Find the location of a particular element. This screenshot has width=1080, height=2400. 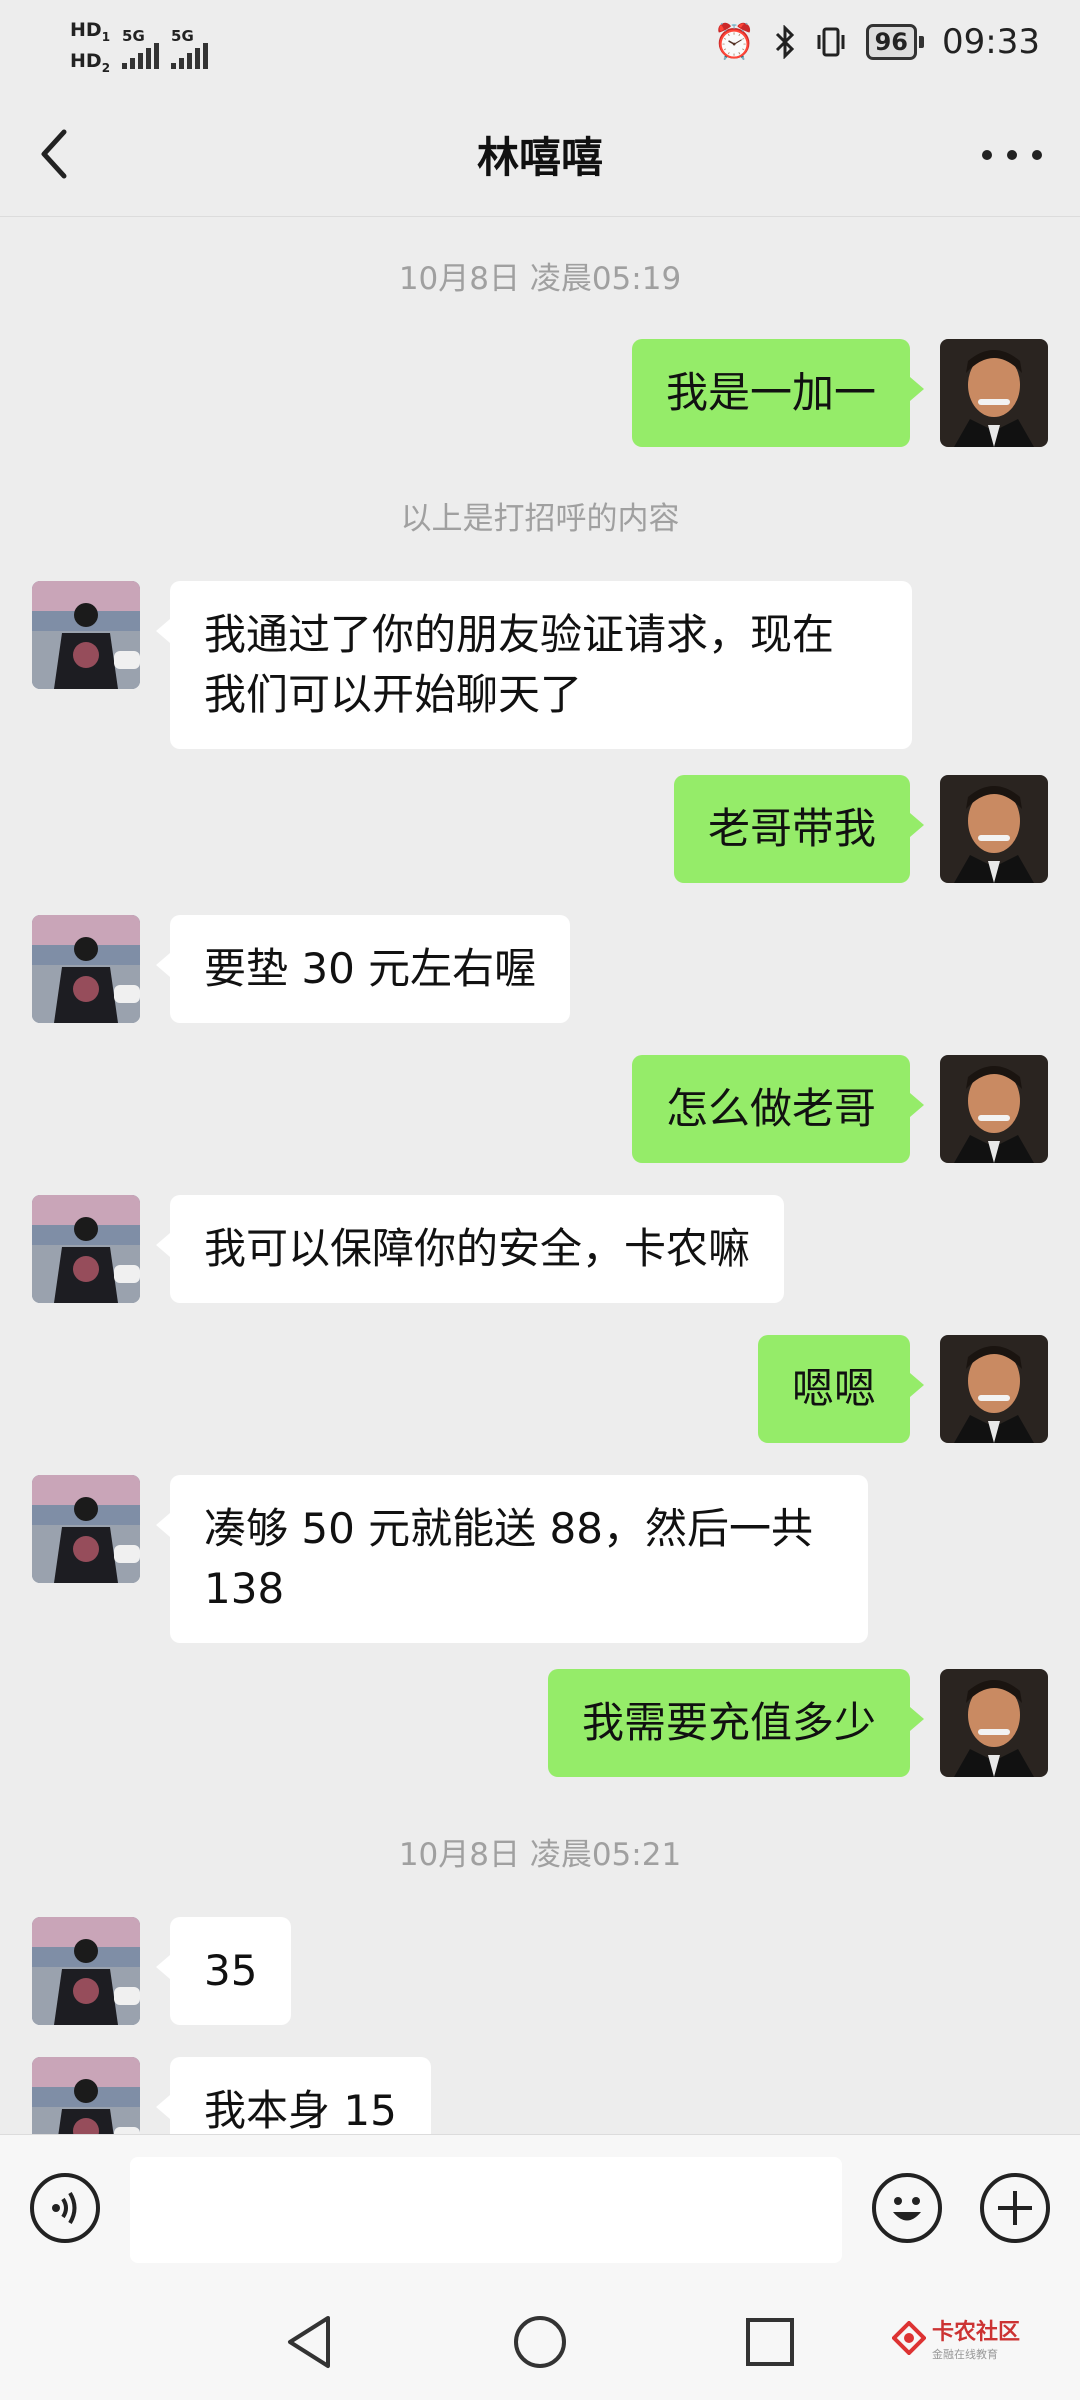

message-bubble-incoming: 我通过了你的朋友验证请求，现在 我们可以开始聊天了 is located at coordinates (534, 665).